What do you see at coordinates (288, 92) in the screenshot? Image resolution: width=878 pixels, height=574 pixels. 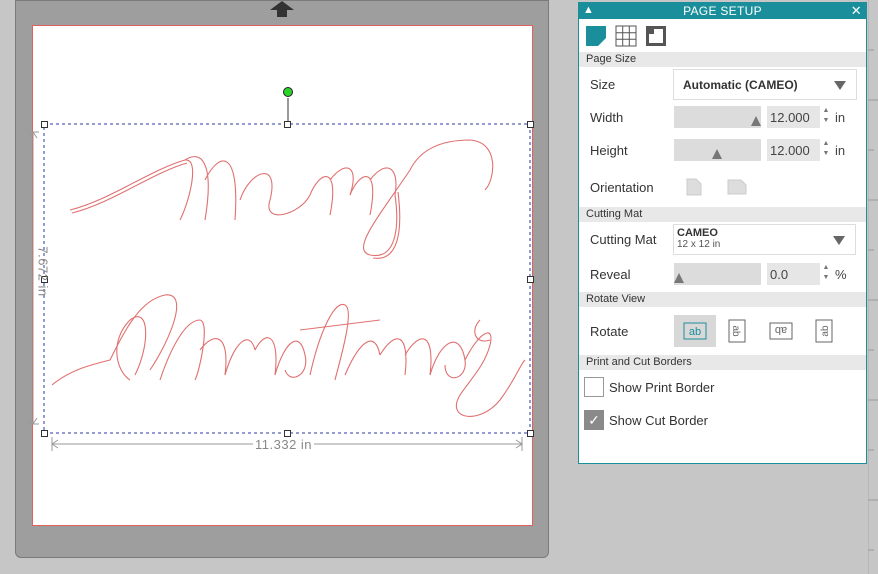 I see `rotate-handle` at bounding box center [288, 92].